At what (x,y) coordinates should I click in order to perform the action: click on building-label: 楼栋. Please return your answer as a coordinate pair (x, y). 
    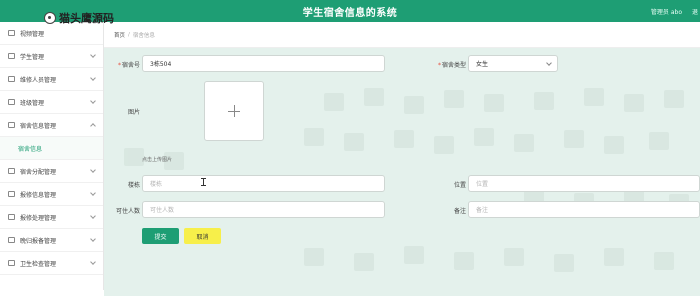
    Looking at the image, I should click on (133, 185).